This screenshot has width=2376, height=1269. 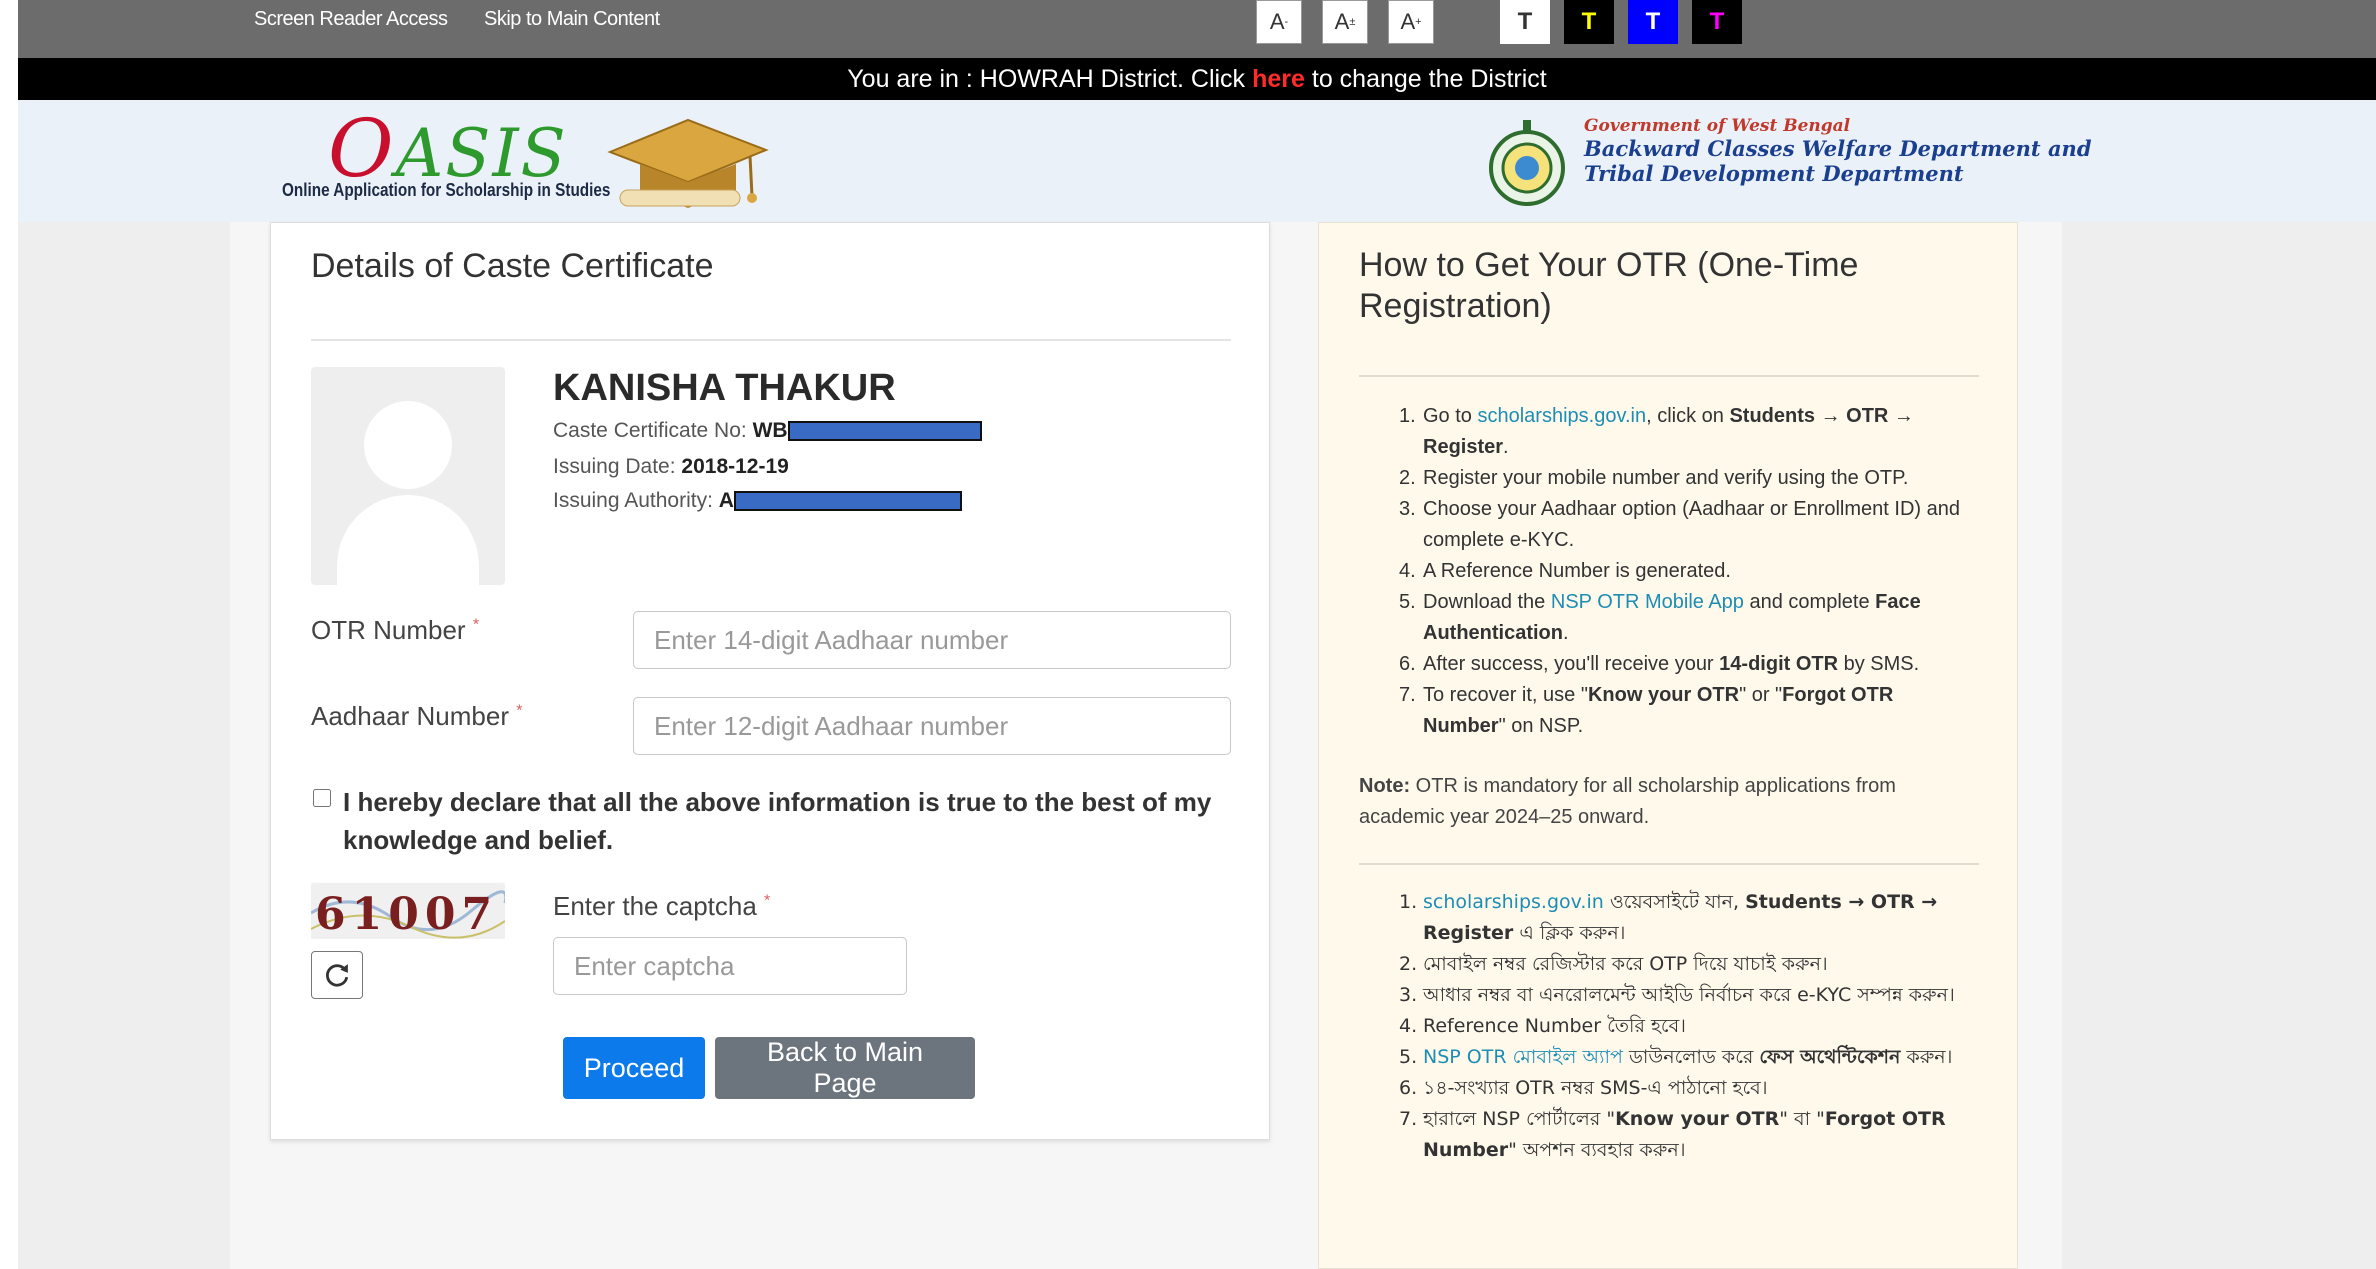 I want to click on font-decrease-label: A, so click(x=1277, y=21).